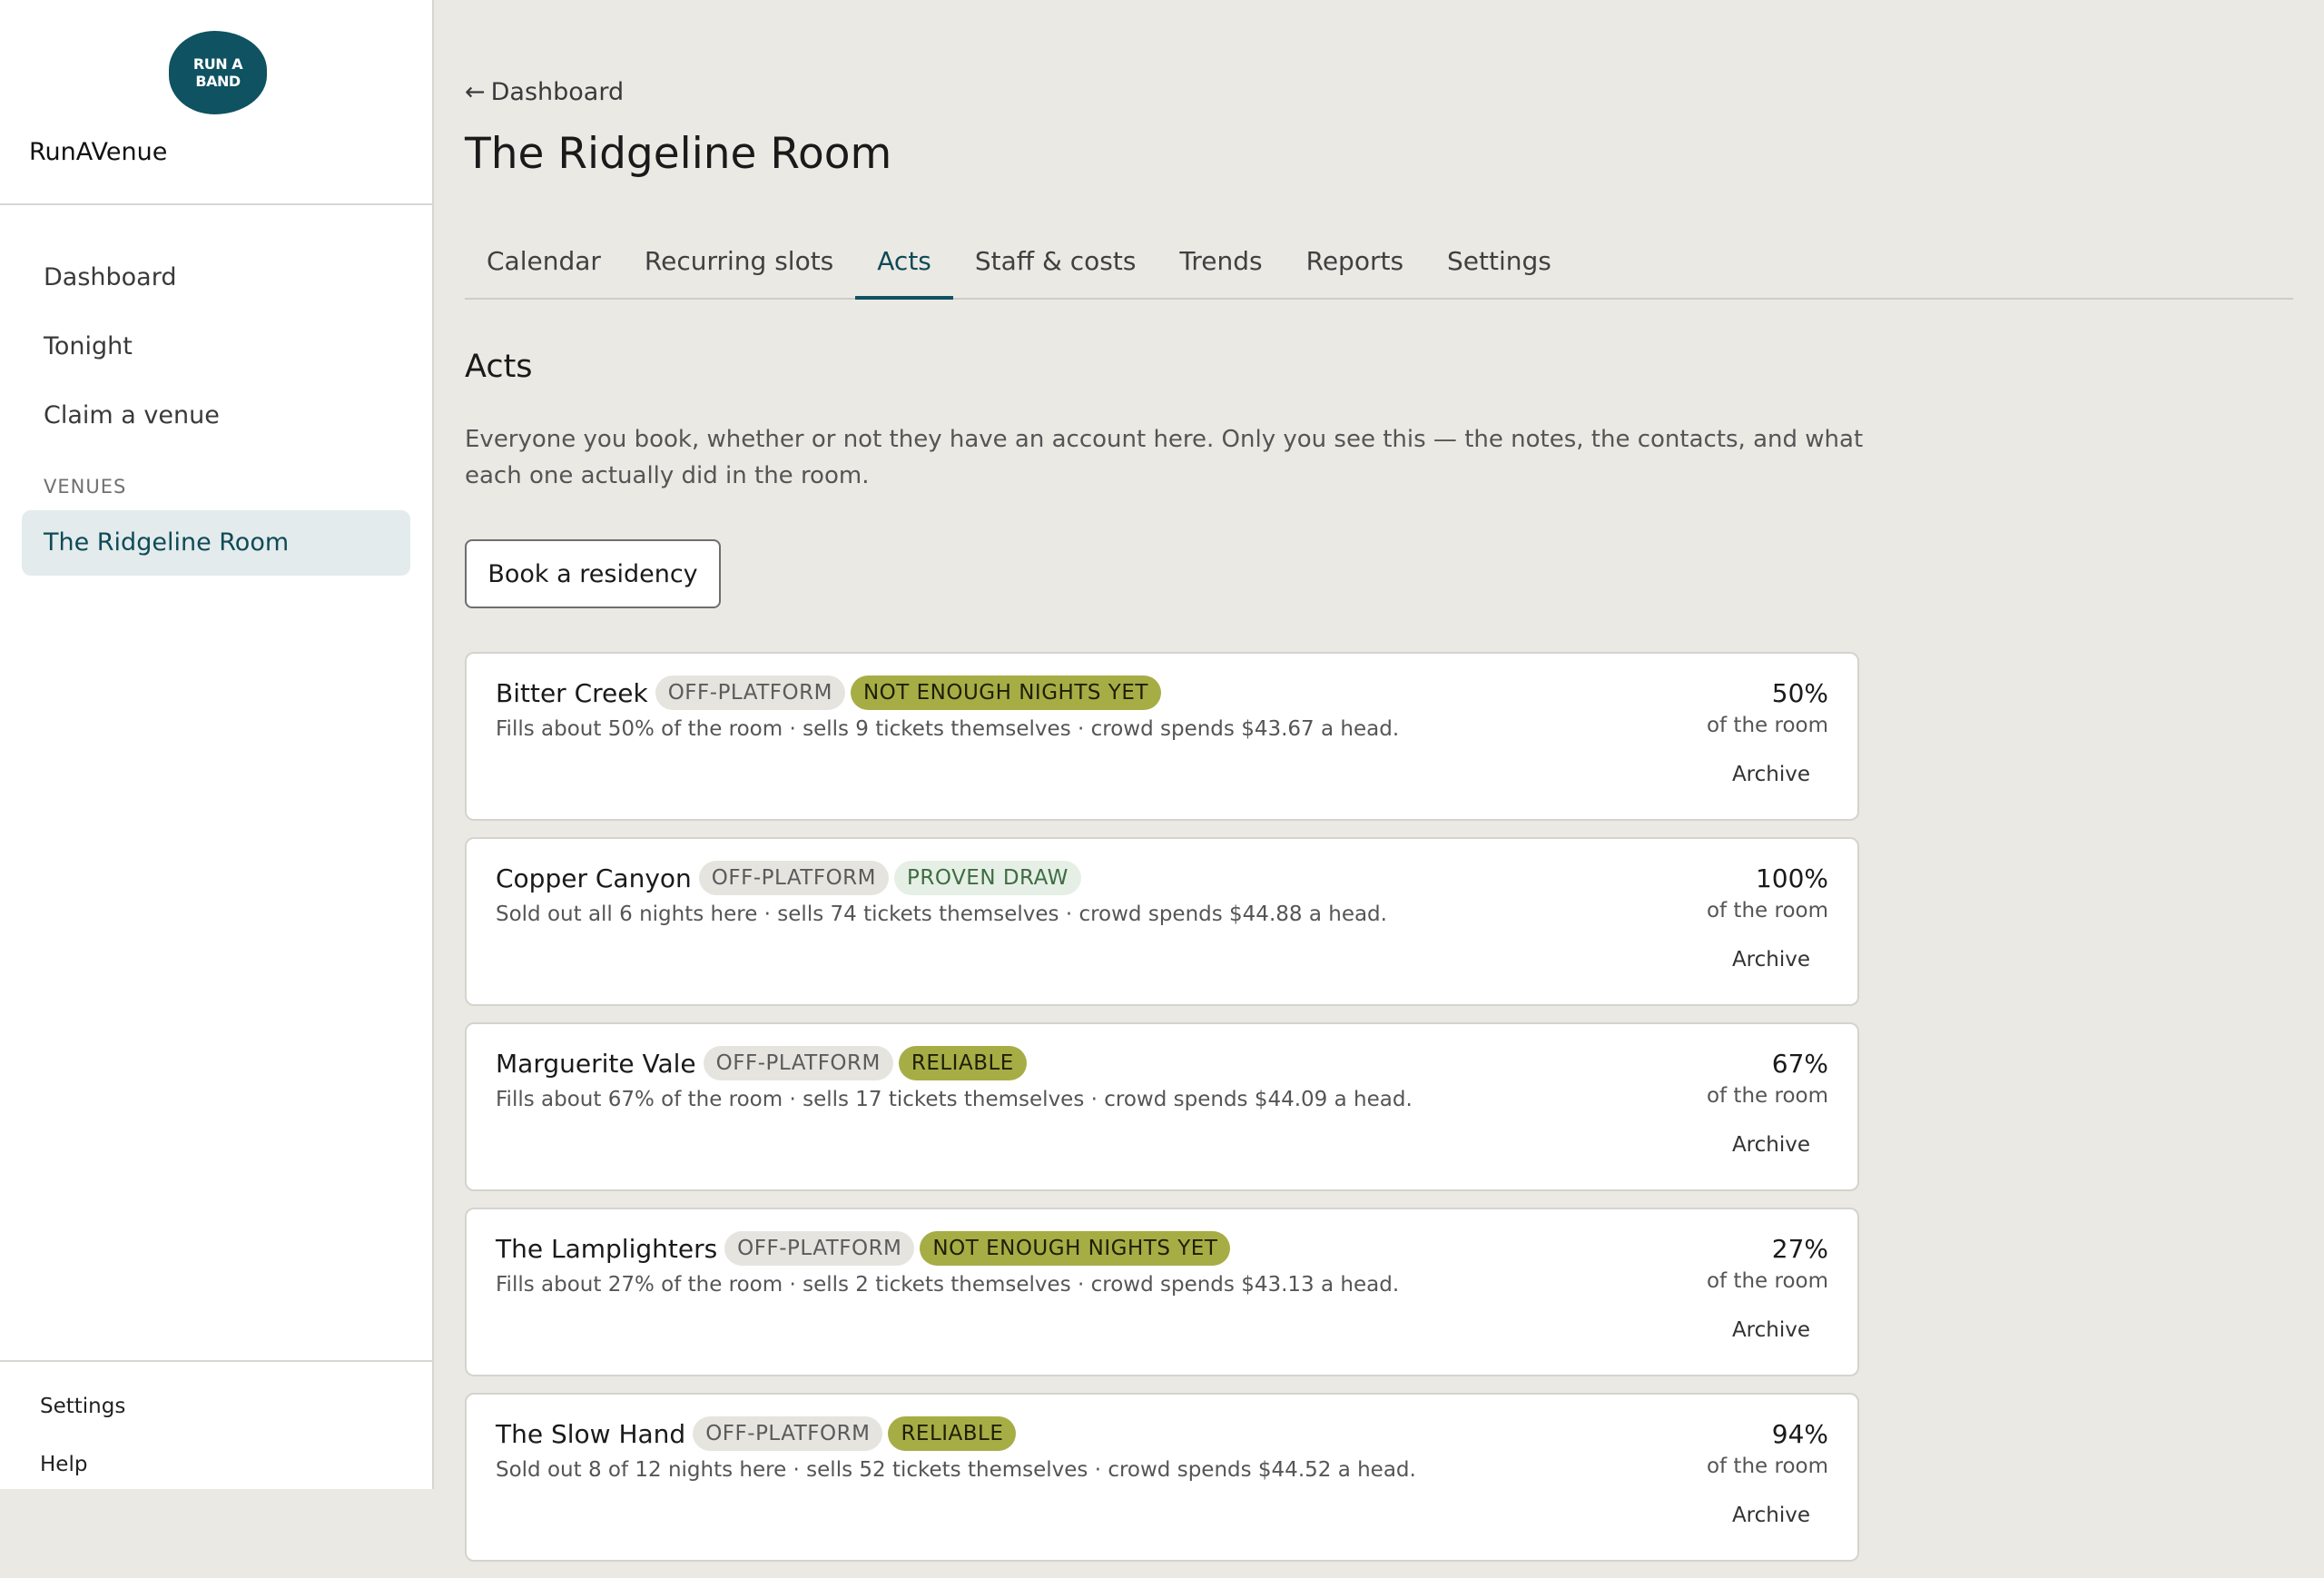 Image resolution: width=2324 pixels, height=1578 pixels. I want to click on fill-percent: 94%, so click(1799, 1434).